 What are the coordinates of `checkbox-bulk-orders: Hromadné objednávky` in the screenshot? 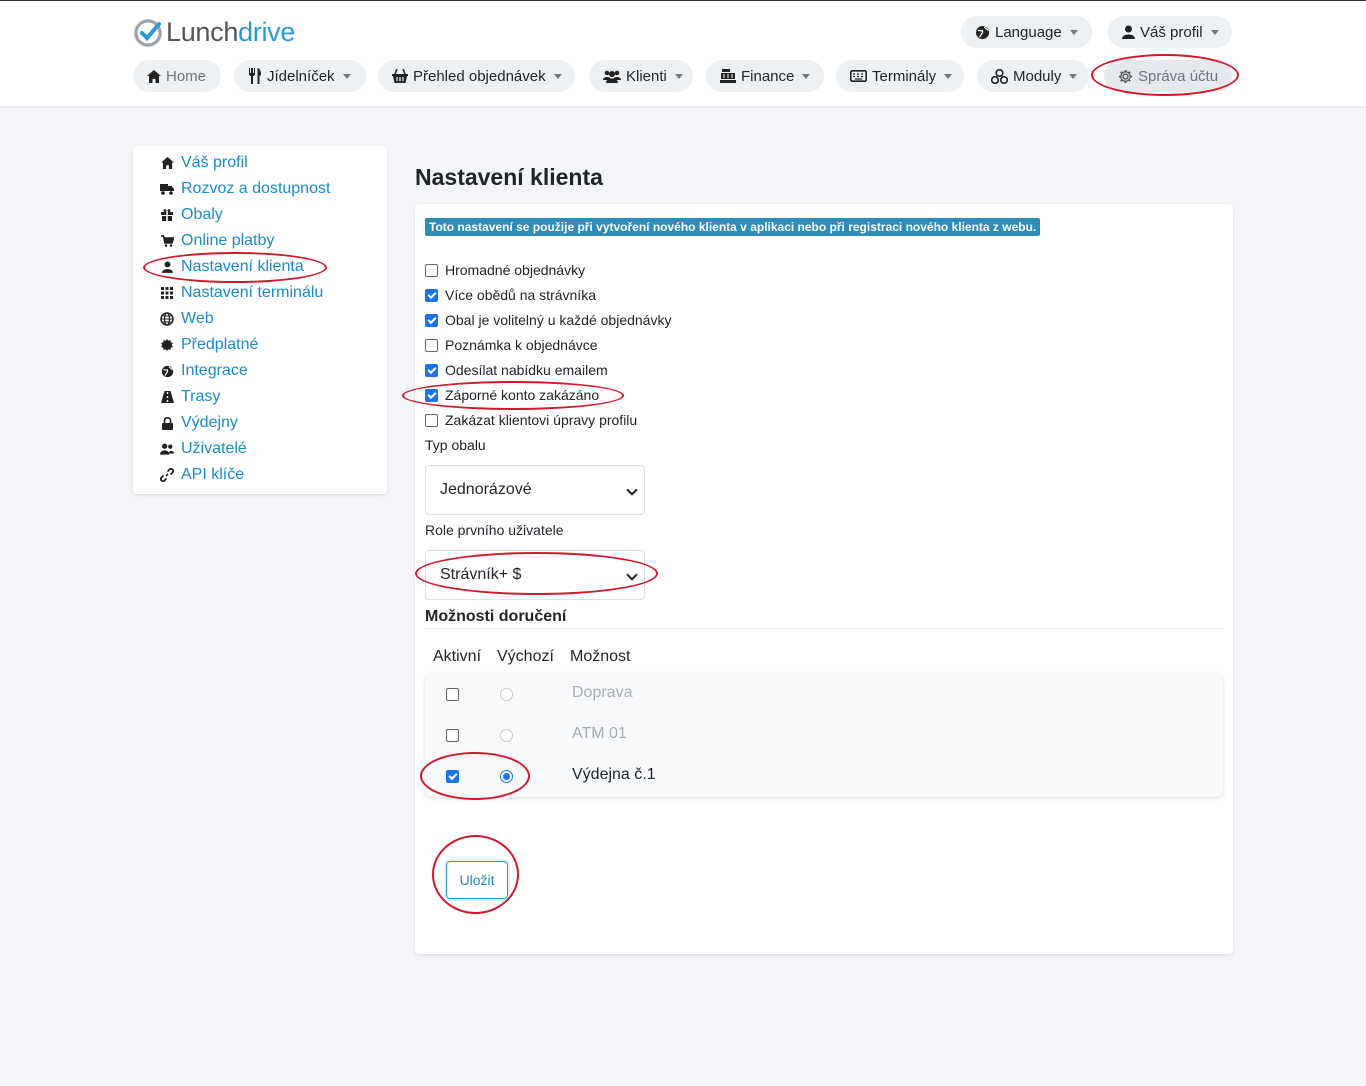 It's located at (505, 270).